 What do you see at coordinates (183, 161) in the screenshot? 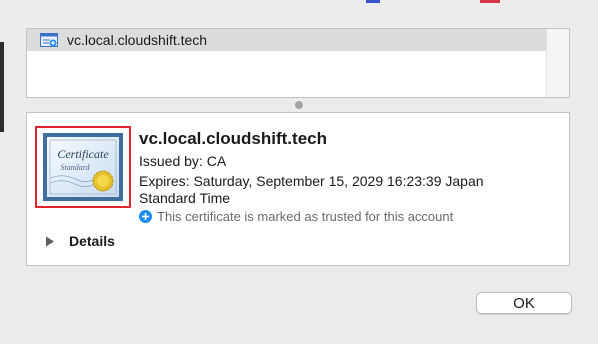
I see `certificate-issuer: Issued by: CA` at bounding box center [183, 161].